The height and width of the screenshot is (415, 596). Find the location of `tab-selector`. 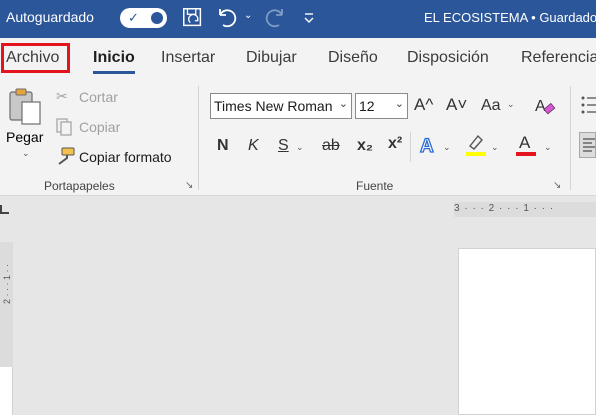

tab-selector is located at coordinates (4, 209).